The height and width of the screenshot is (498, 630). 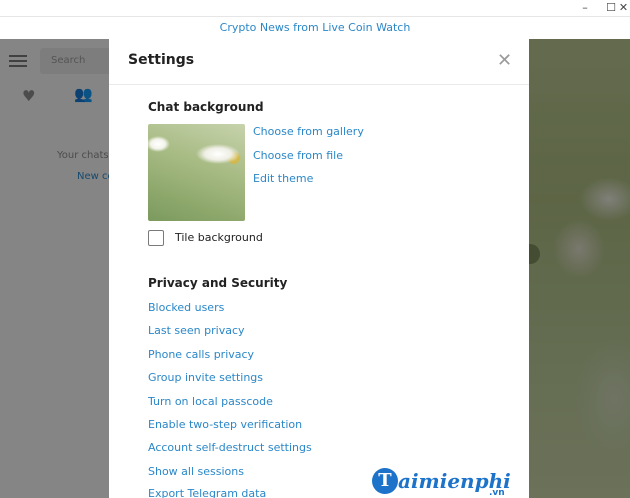 What do you see at coordinates (385, 481) in the screenshot?
I see `watermark-letter: T` at bounding box center [385, 481].